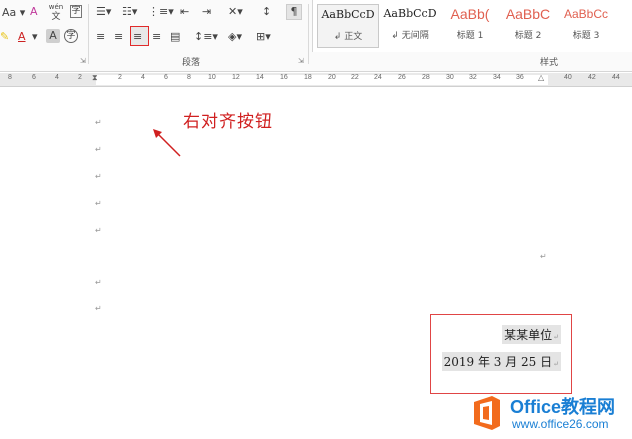 This screenshot has width=632, height=439. I want to click on numbering-icon: ☷▾, so click(129, 12).